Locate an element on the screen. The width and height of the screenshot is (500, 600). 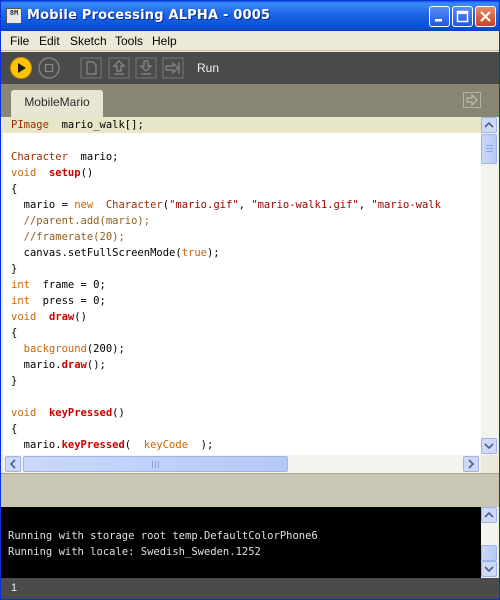
minimize-button is located at coordinates (439, 16).